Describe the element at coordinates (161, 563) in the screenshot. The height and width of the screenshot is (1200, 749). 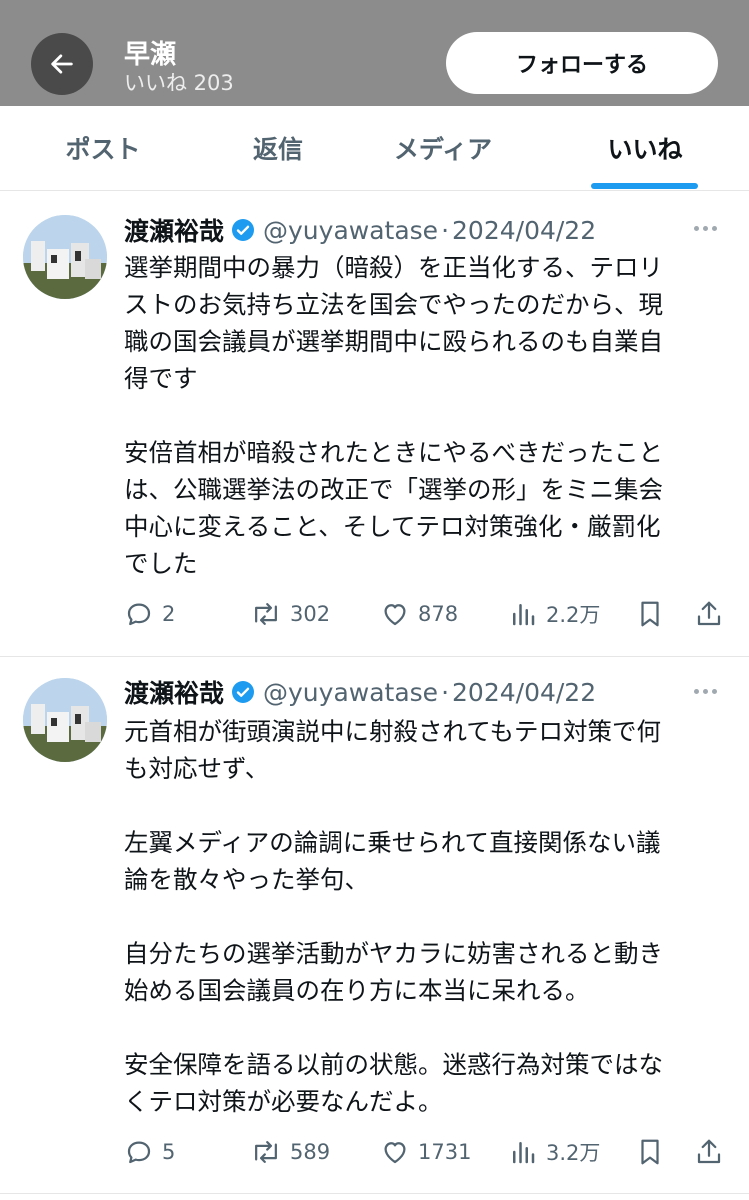
I see `post-line: でした` at that location.